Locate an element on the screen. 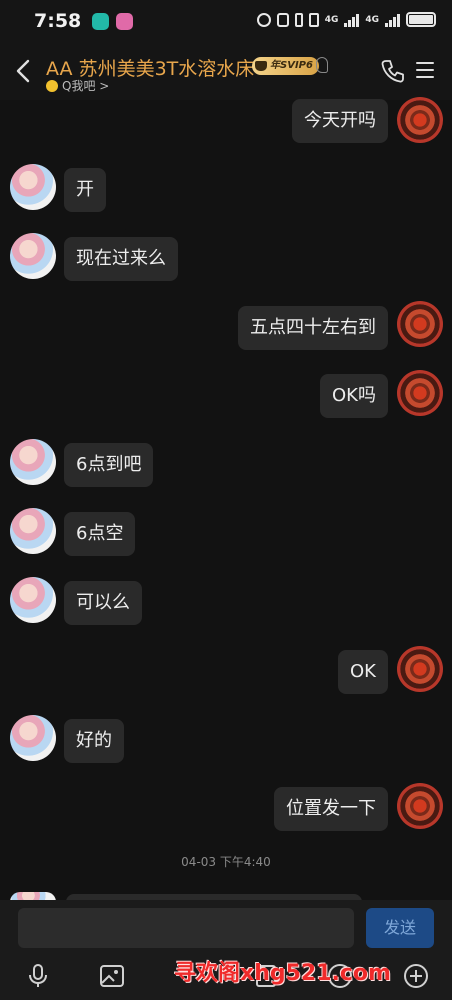  message-bubble-sent: 位置发一下 is located at coordinates (331, 809).